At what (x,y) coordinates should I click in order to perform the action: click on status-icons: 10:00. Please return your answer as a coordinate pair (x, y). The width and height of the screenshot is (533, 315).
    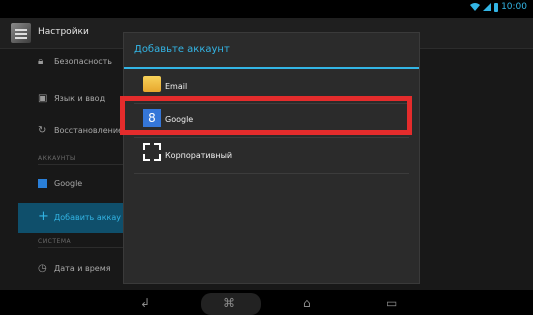
    Looking at the image, I should click on (498, 7).